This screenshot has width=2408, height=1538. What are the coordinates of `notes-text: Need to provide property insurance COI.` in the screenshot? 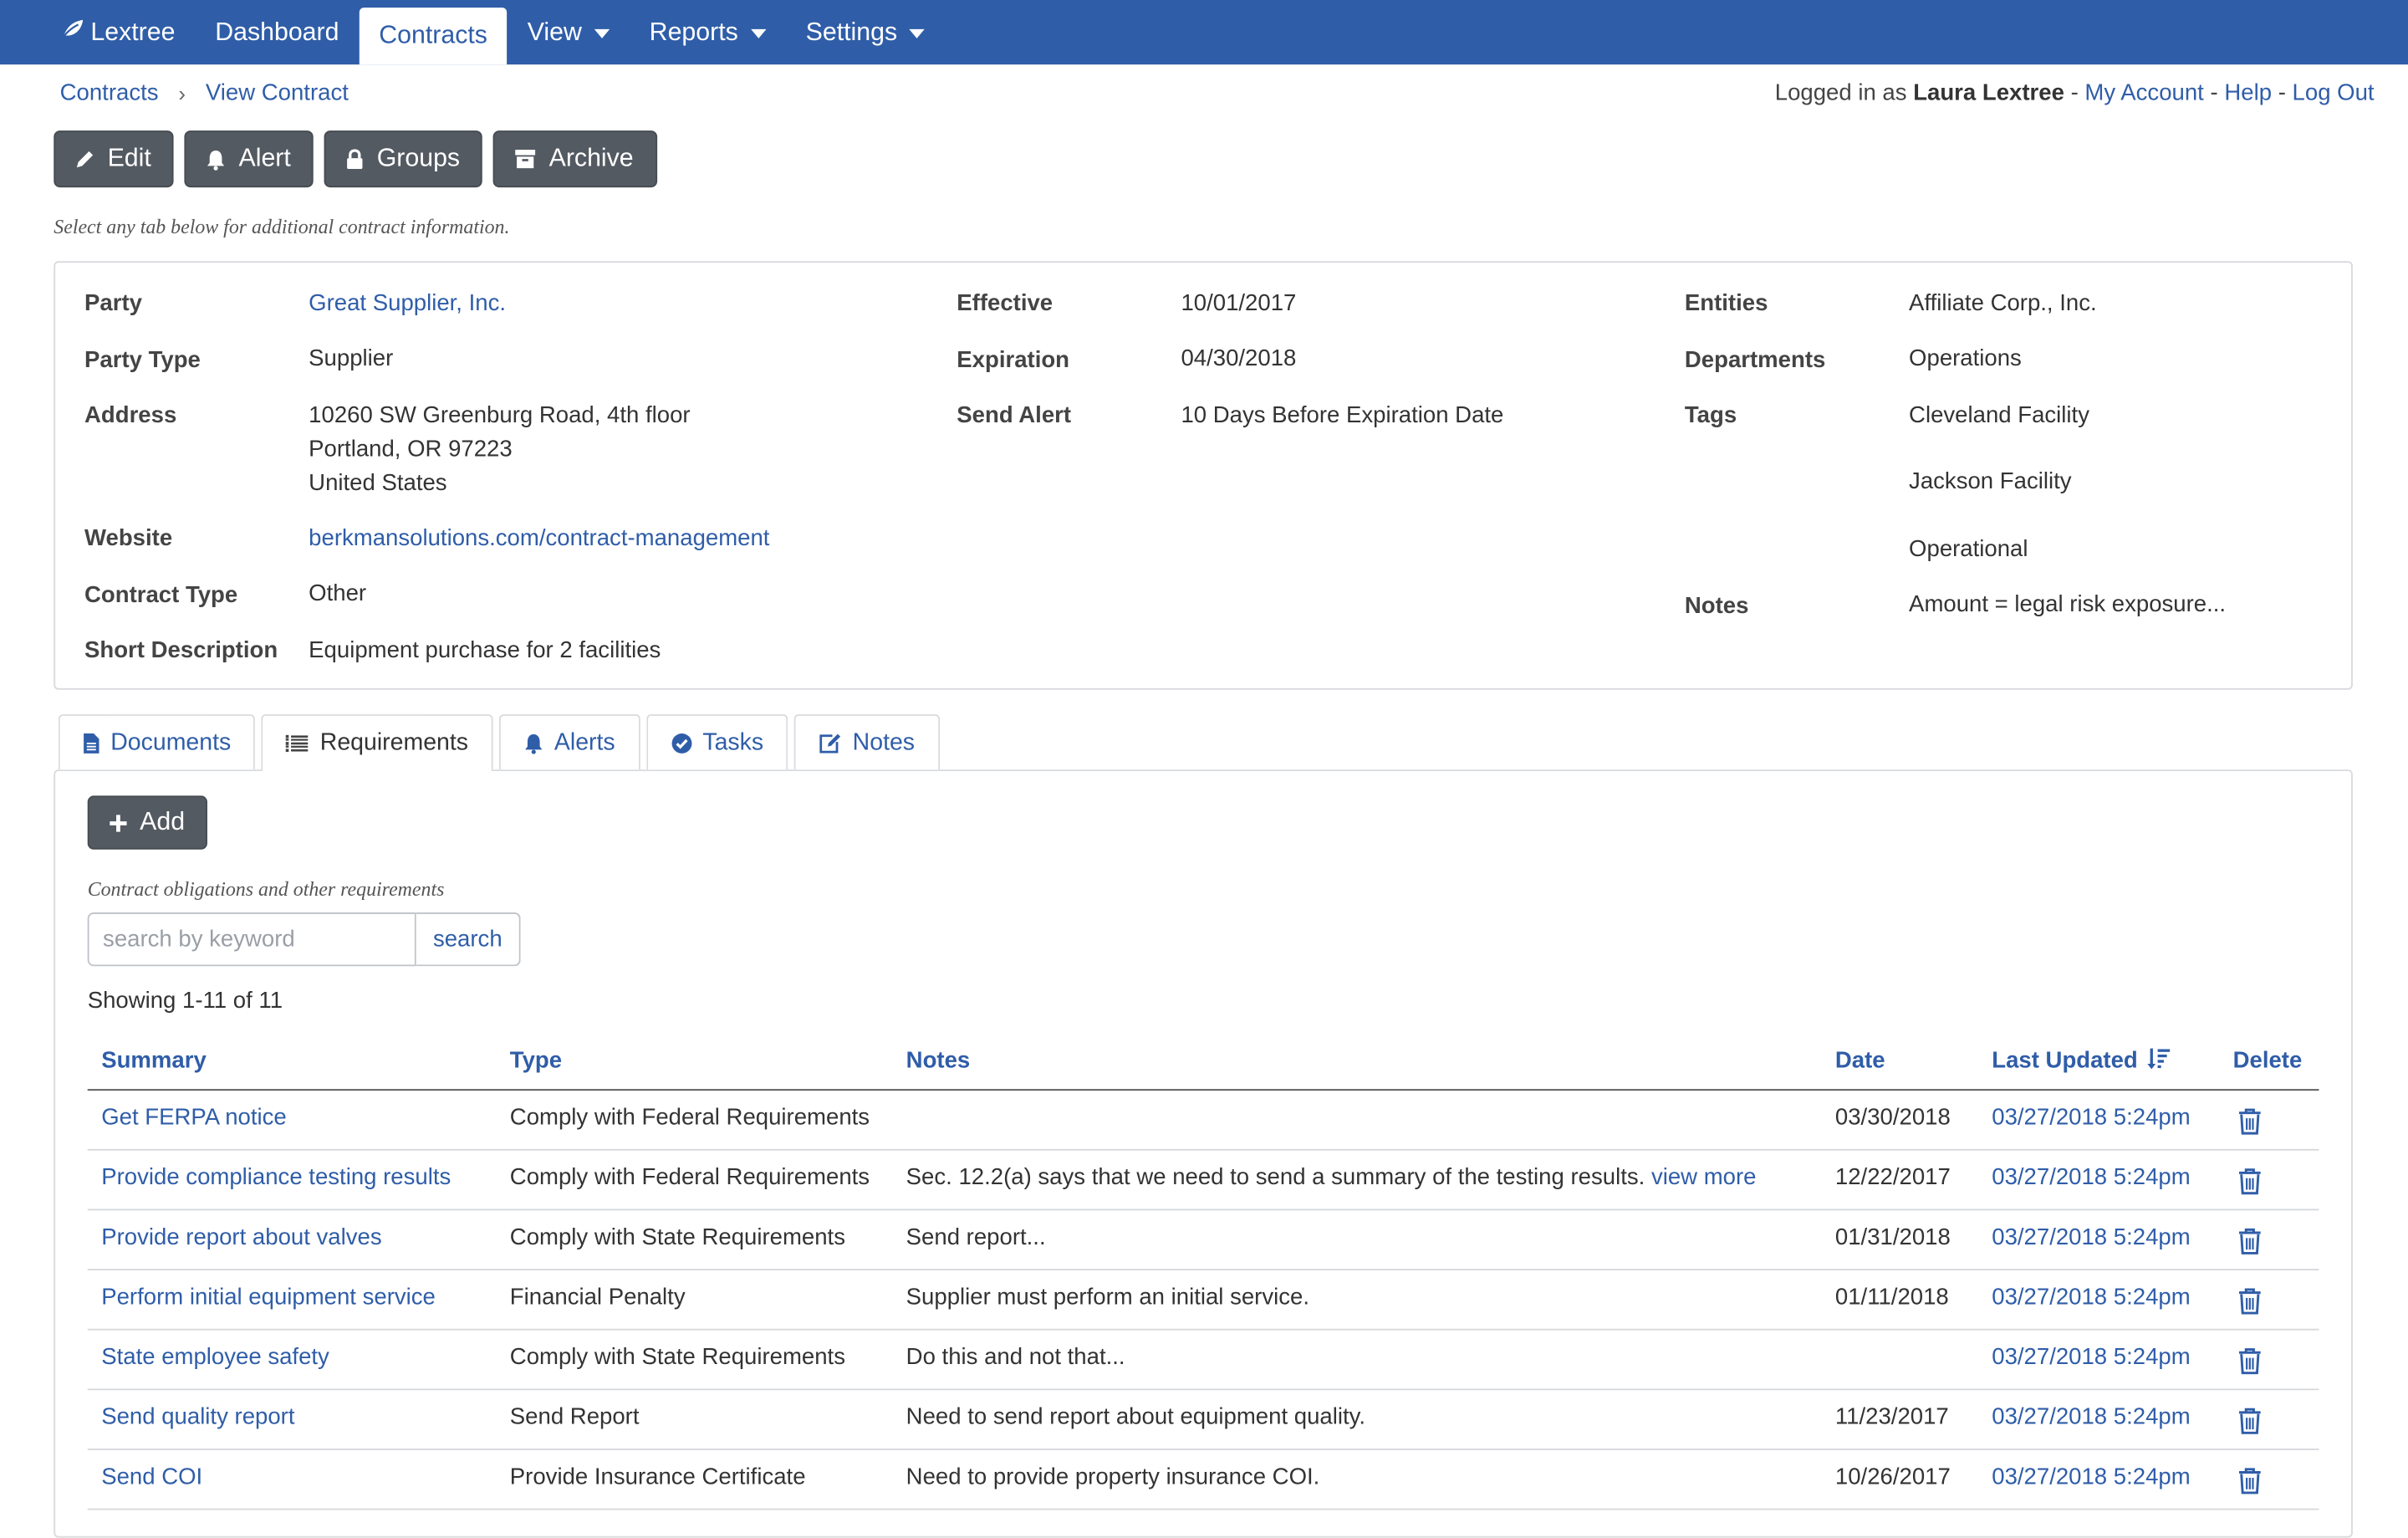 It's located at (1113, 1477).